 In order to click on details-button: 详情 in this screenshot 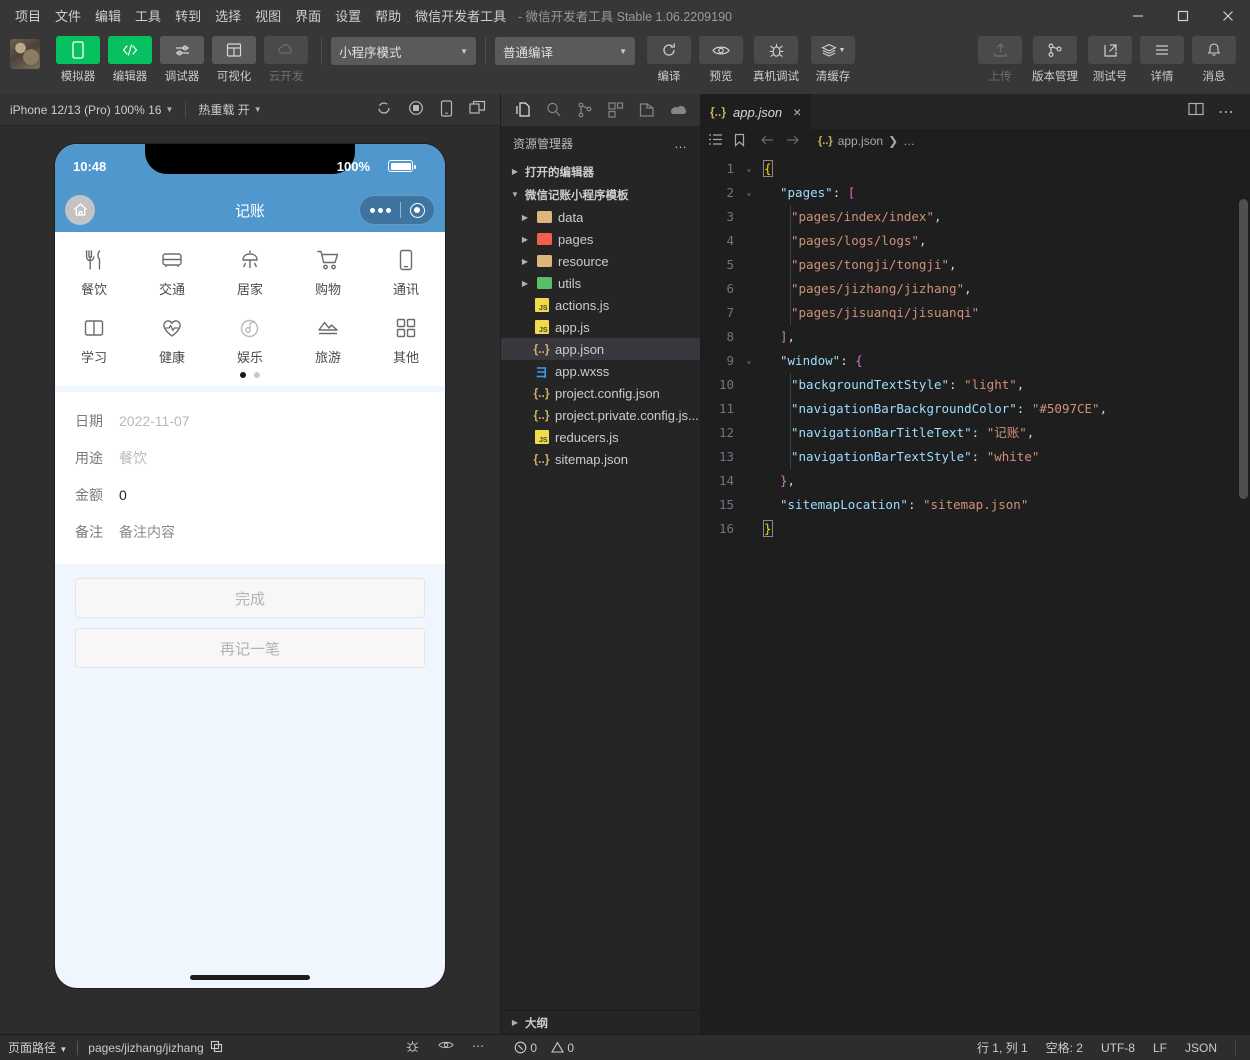, I will do `click(1162, 60)`.